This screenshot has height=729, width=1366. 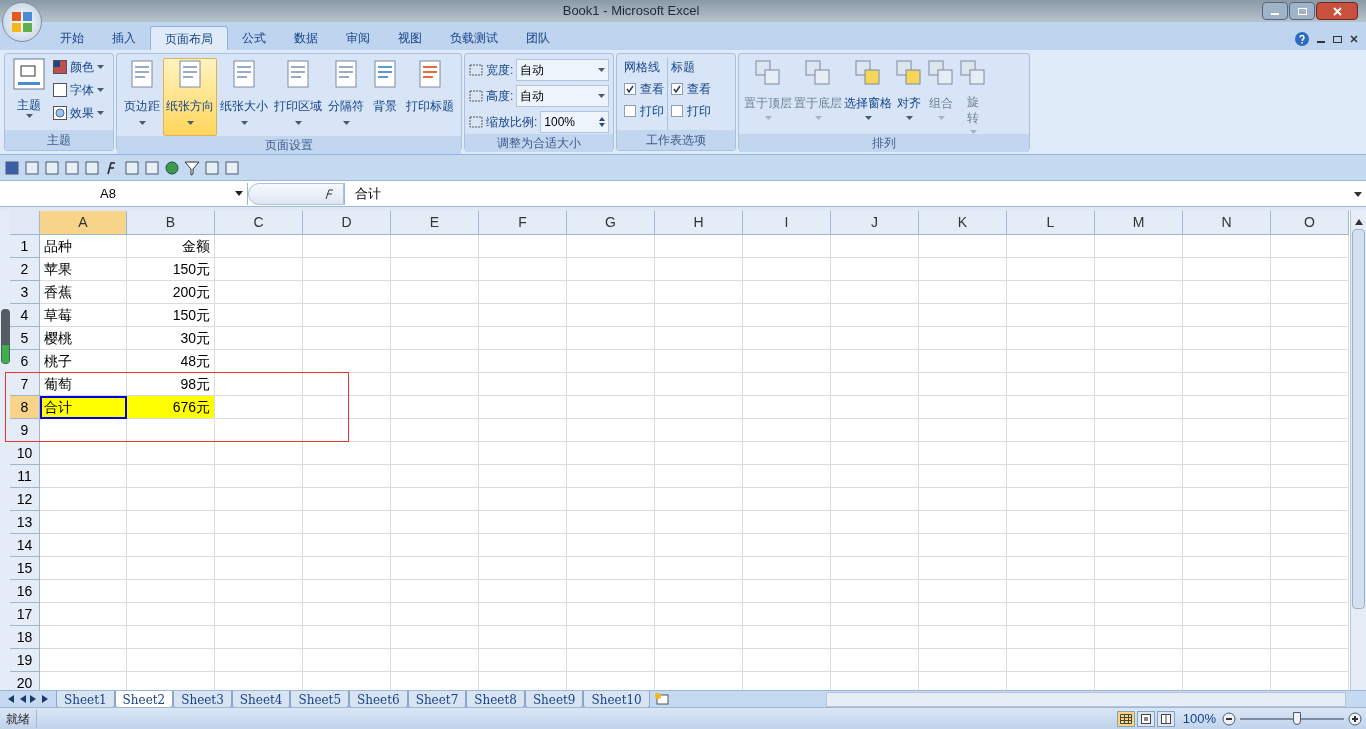 I want to click on row-header: 18, so click(x=25, y=637).